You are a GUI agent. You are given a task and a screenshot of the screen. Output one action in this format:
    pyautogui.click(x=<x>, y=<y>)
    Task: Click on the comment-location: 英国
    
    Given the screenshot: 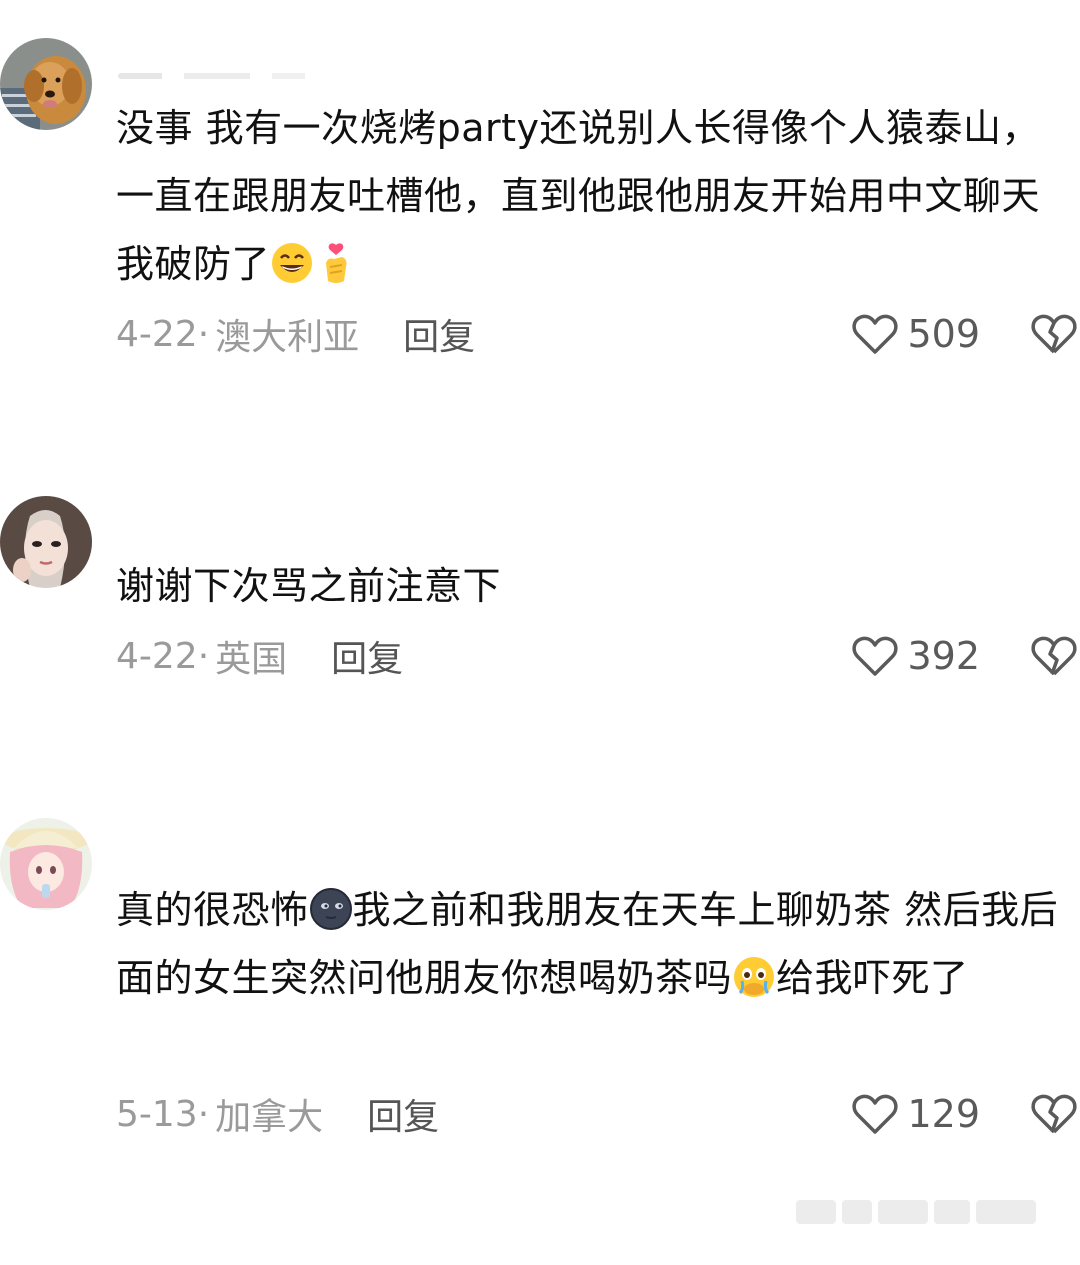 What is the action you would take?
    pyautogui.click(x=251, y=659)
    